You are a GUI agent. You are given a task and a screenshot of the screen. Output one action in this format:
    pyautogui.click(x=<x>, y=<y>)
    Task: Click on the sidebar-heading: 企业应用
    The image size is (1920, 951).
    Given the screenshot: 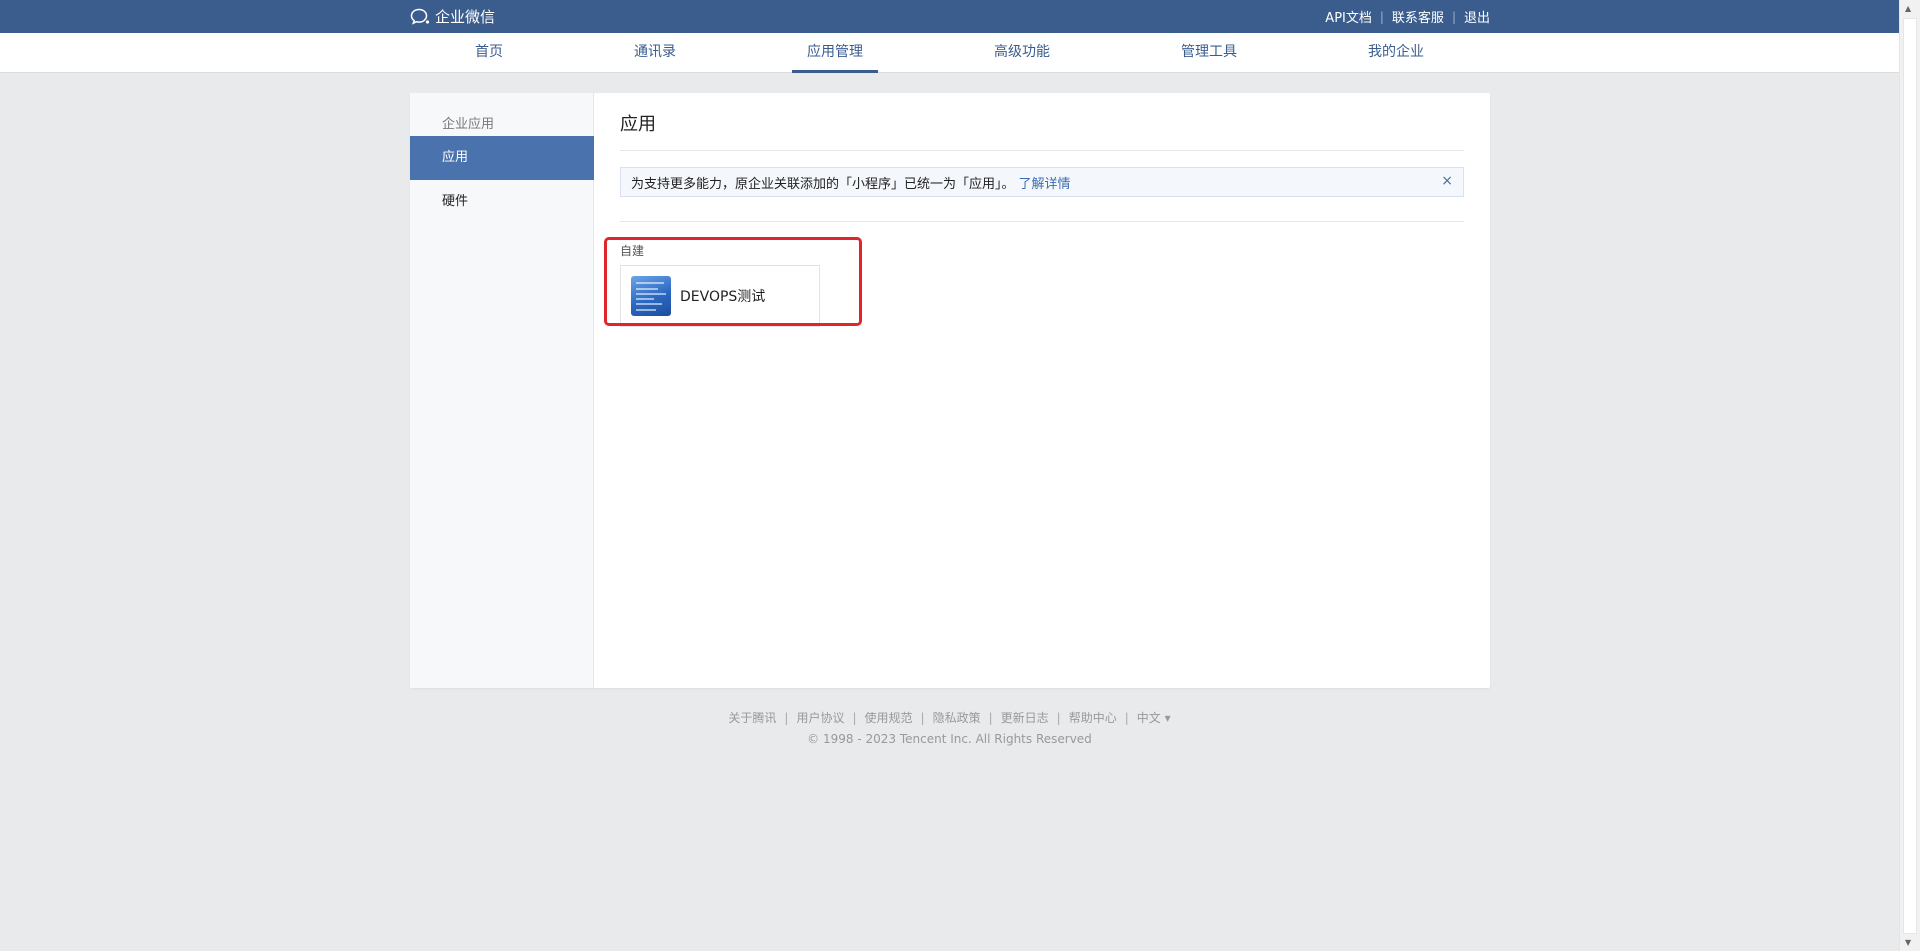 What is the action you would take?
    pyautogui.click(x=468, y=124)
    